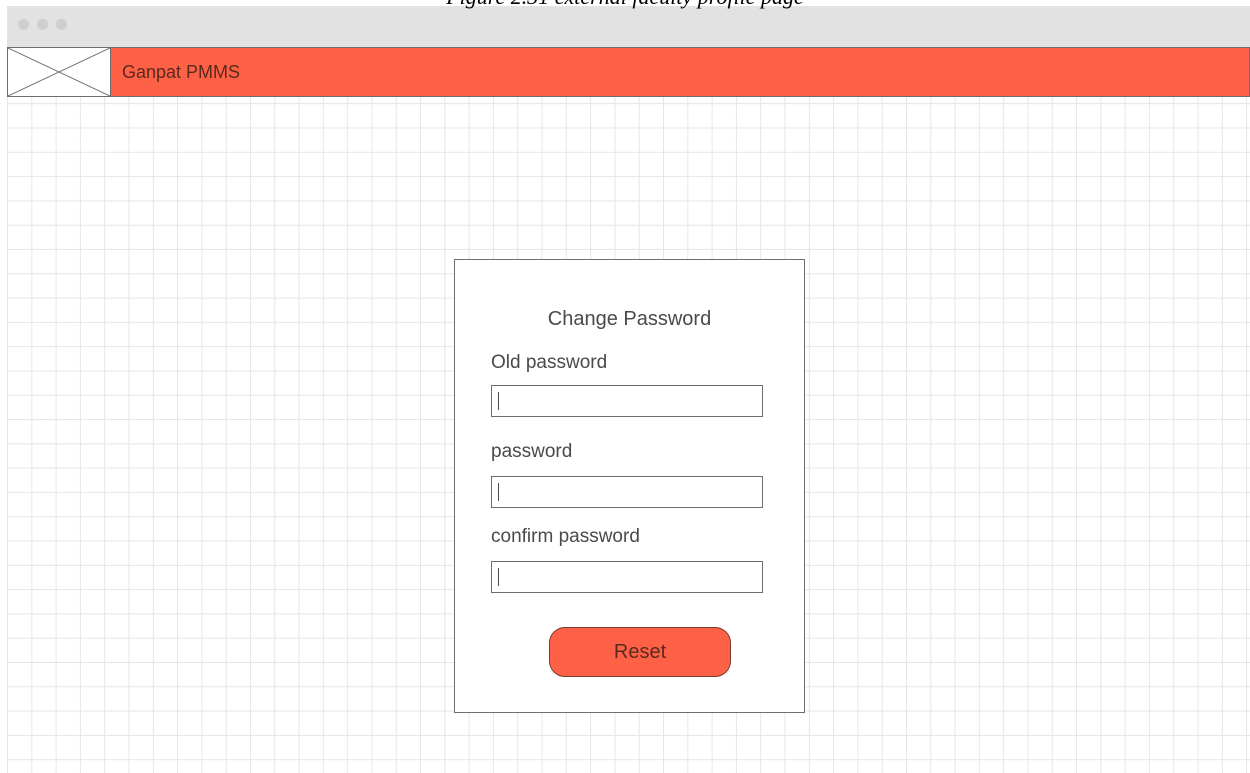 The image size is (1250, 773). Describe the element at coordinates (532, 451) in the screenshot. I see `password-label: password` at that location.